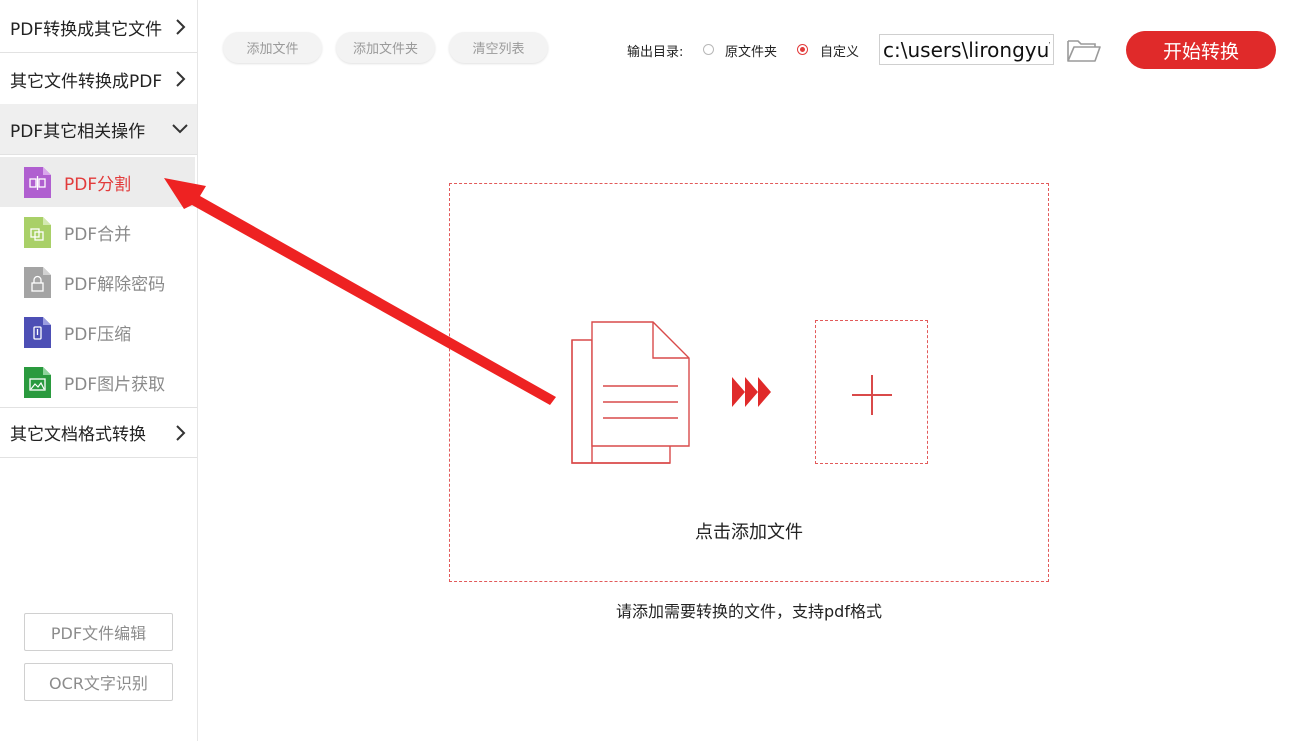  I want to click on sidebar-category-pdf-other-ops: PDF其它相关操作, so click(98, 129).